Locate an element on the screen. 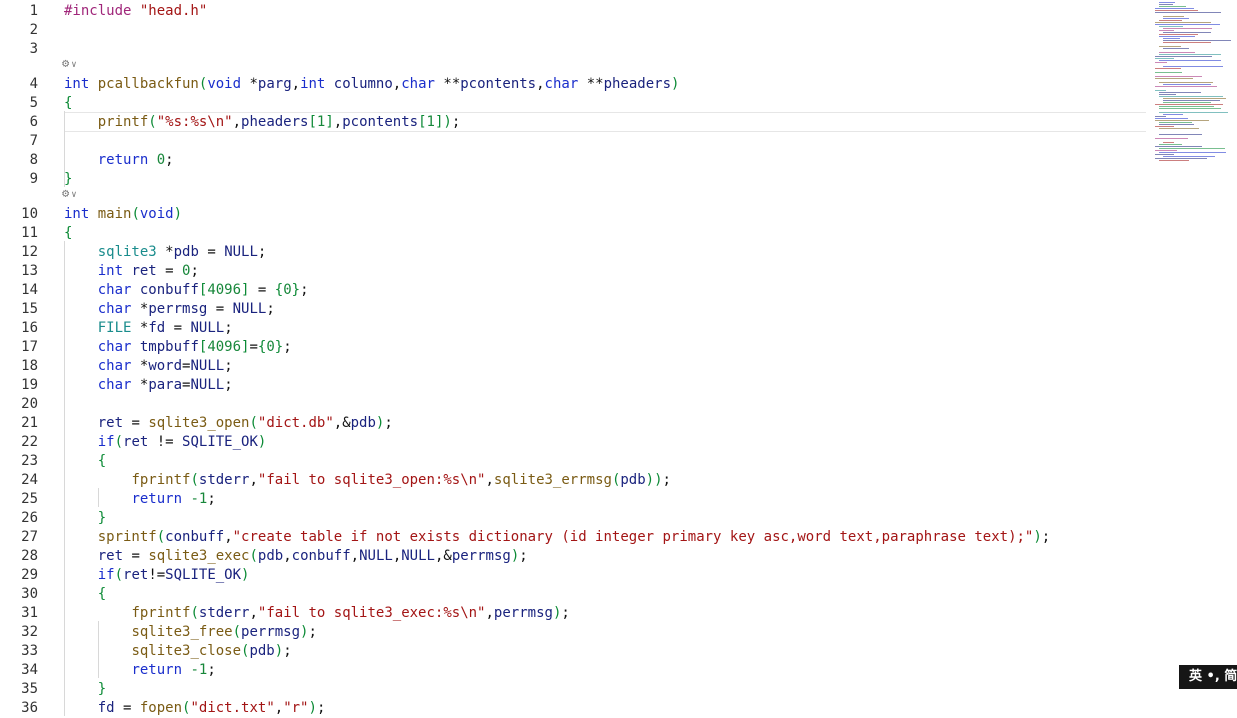 The width and height of the screenshot is (1237, 718). code-token: )) is located at coordinates (654, 480).